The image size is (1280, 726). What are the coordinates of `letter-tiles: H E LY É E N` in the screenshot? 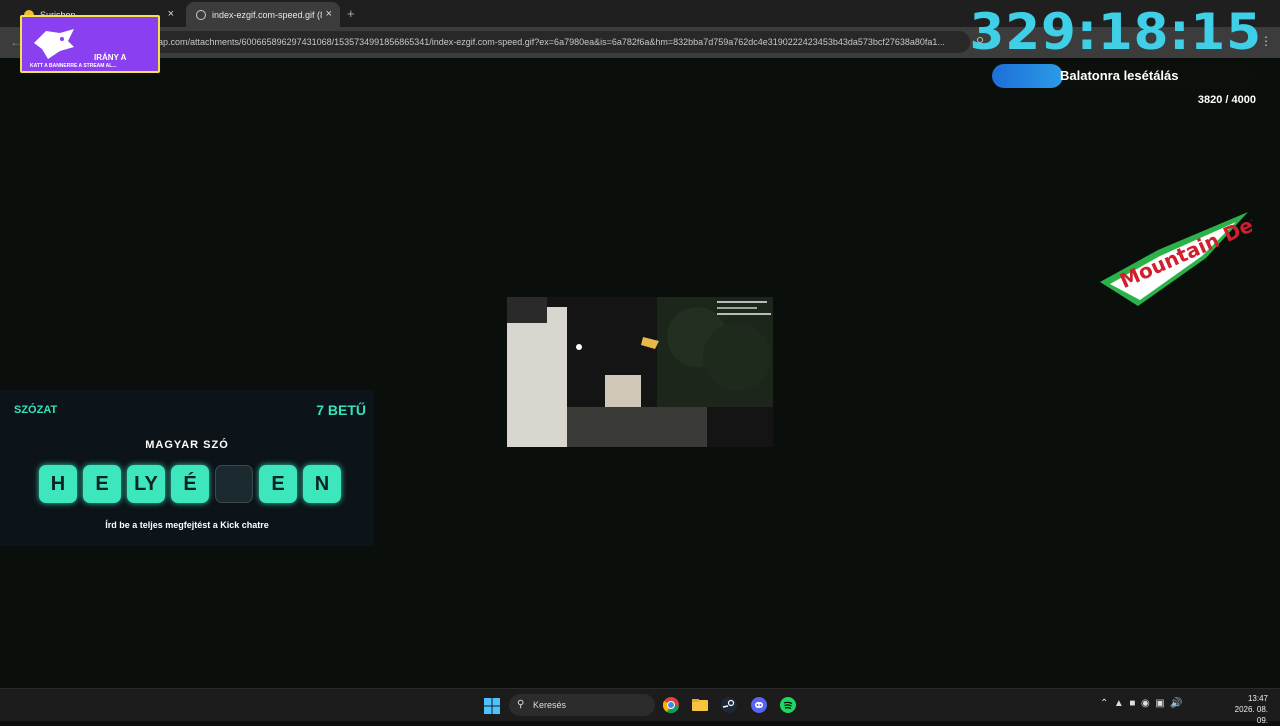 It's located at (190, 484).